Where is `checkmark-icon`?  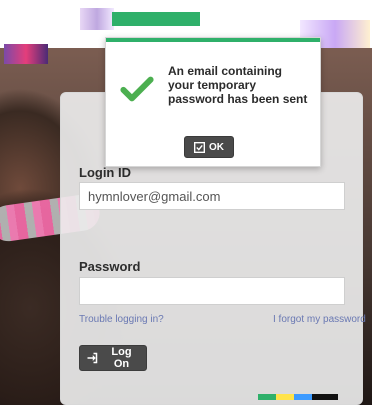
checkmark-icon is located at coordinates (137, 89).